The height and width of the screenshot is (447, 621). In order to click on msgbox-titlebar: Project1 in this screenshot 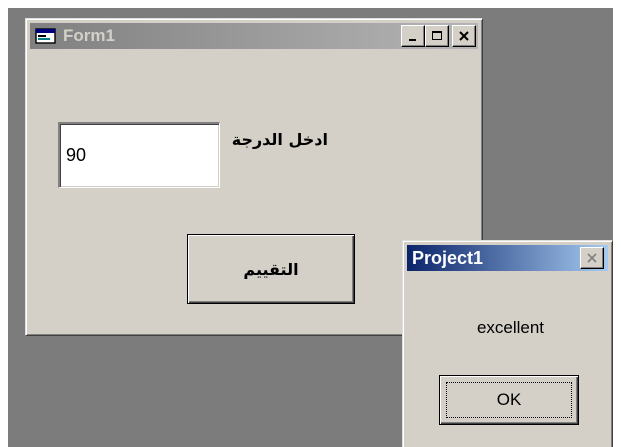, I will do `click(507, 258)`.